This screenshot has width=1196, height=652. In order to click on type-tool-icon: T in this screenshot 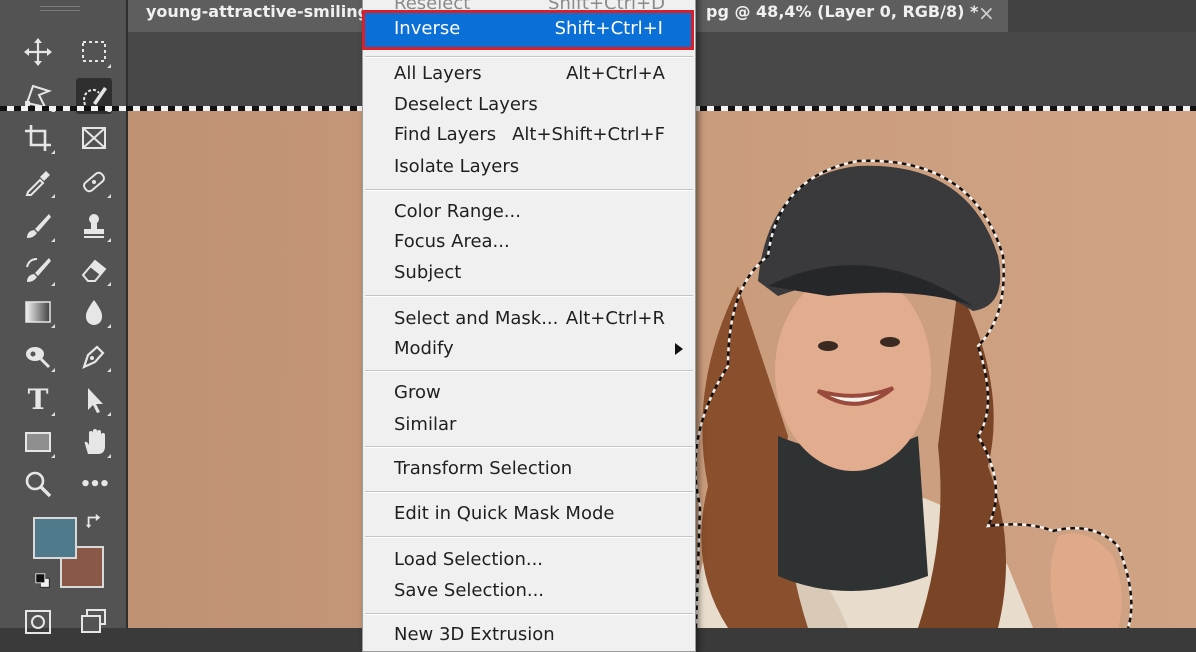, I will do `click(38, 400)`.